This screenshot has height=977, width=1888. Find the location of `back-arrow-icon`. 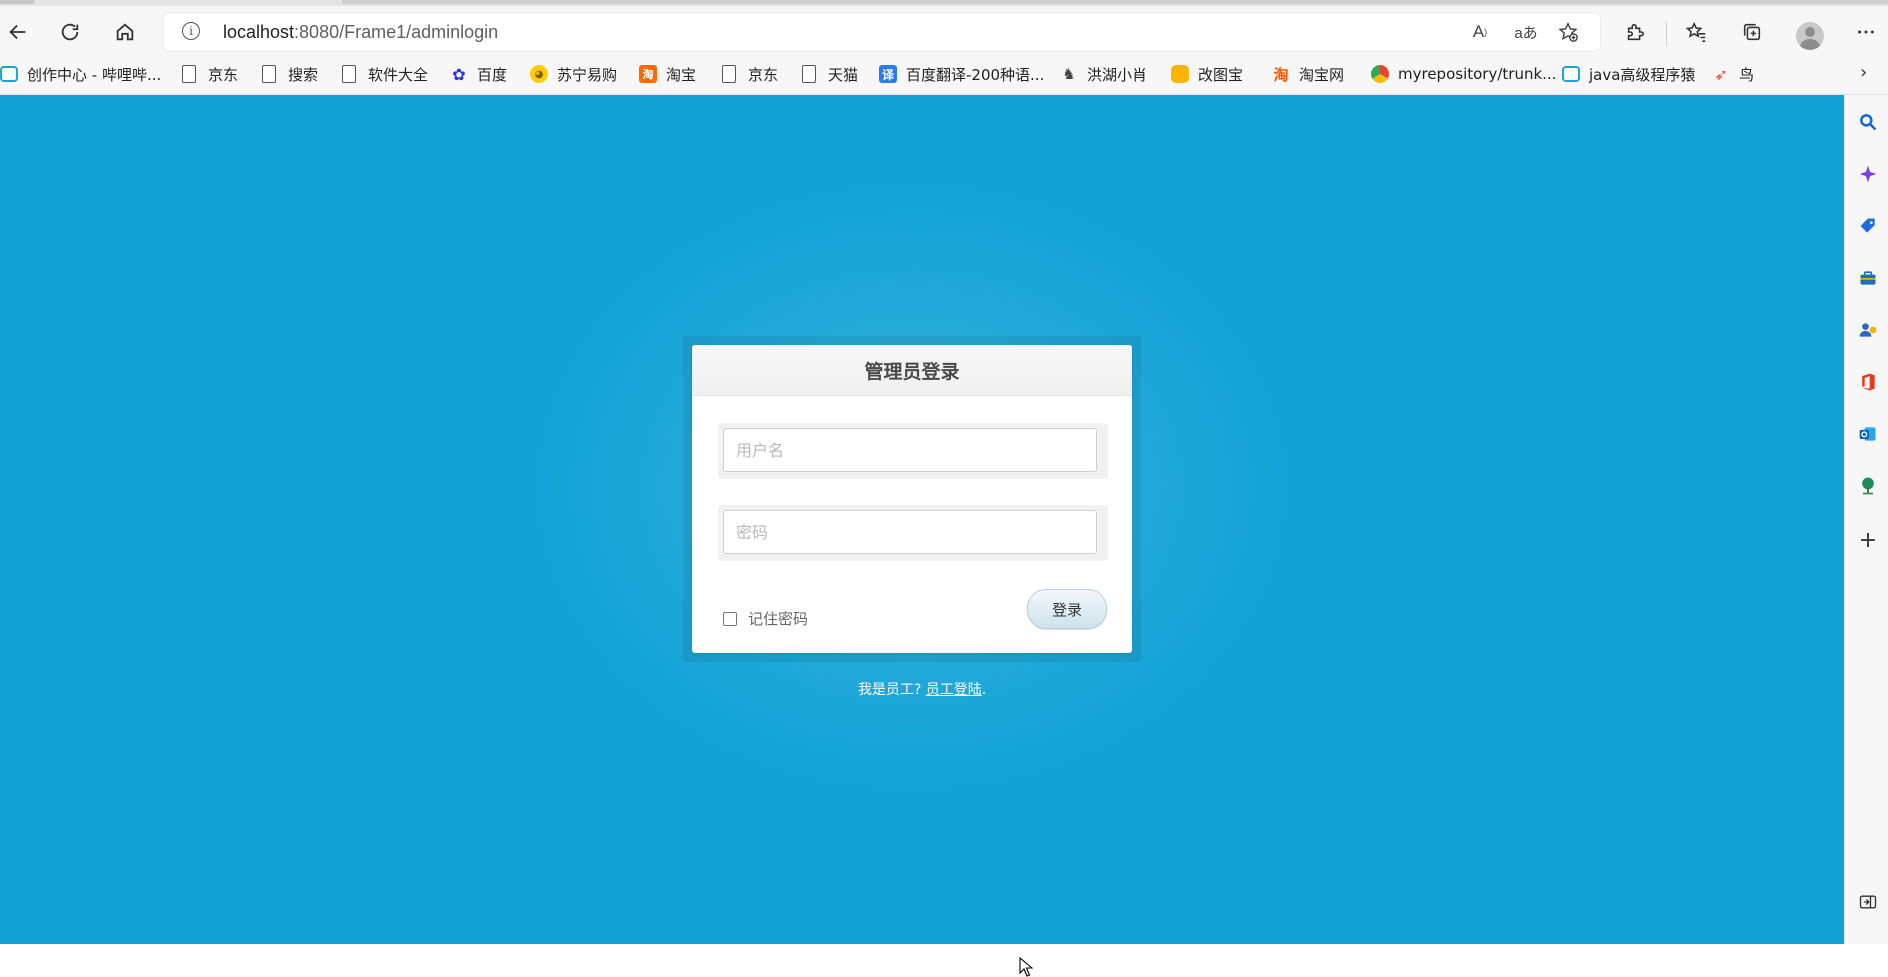

back-arrow-icon is located at coordinates (17, 32).